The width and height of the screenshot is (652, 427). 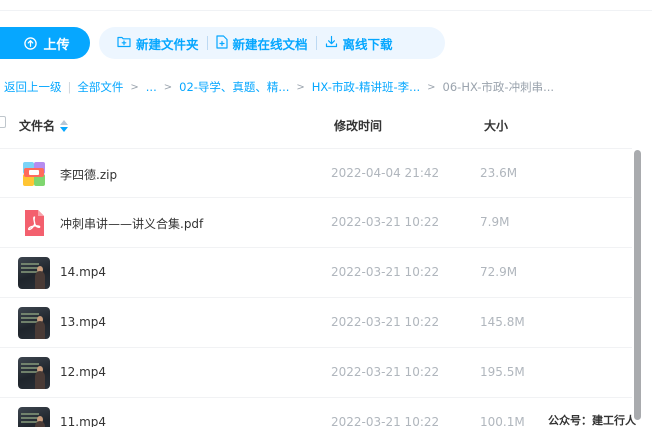 I want to click on file-name: 李四德.zip, so click(x=88, y=174).